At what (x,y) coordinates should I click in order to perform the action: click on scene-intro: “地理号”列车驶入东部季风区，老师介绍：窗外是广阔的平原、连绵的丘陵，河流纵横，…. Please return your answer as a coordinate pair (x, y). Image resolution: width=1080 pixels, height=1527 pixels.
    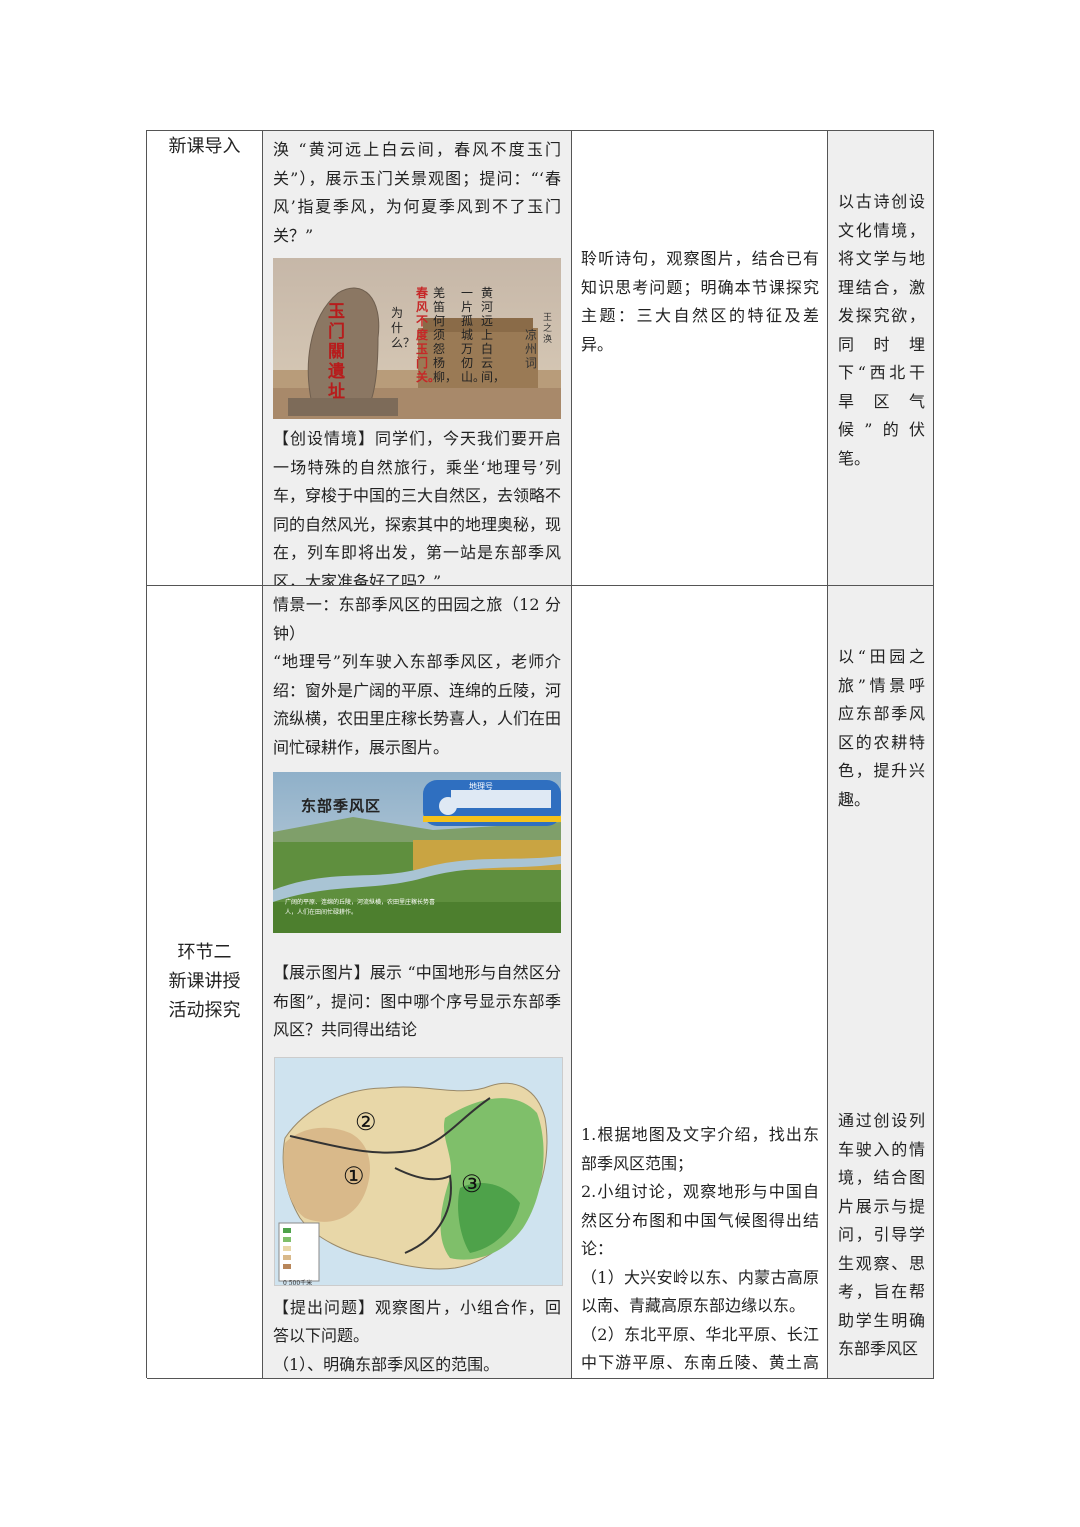
    Looking at the image, I should click on (417, 704).